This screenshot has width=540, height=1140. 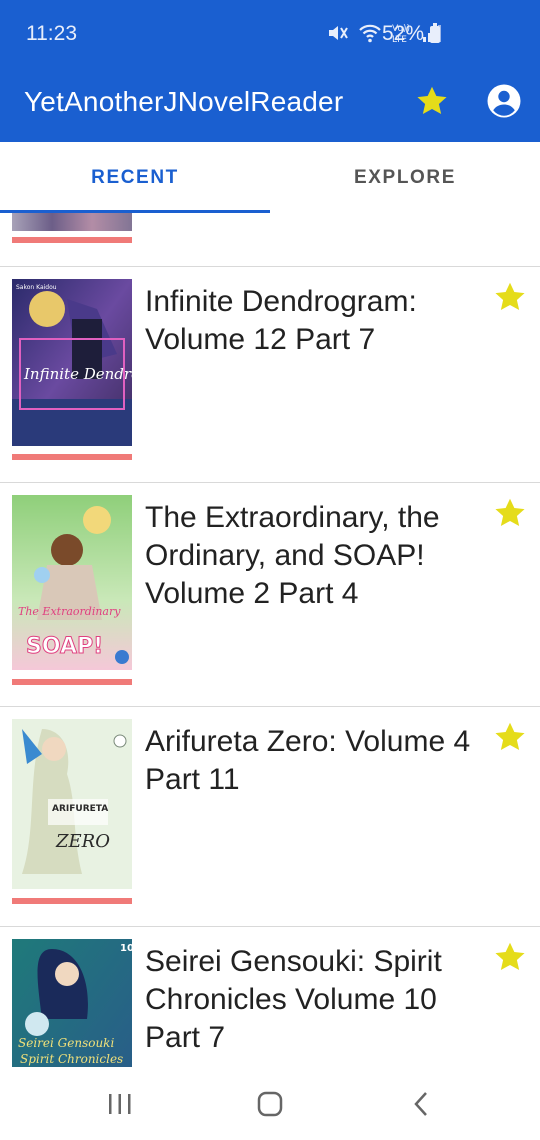 What do you see at coordinates (281, 320) in the screenshot?
I see `item-title: Infinite Dendrogram: Volume 12 Part 7` at bounding box center [281, 320].